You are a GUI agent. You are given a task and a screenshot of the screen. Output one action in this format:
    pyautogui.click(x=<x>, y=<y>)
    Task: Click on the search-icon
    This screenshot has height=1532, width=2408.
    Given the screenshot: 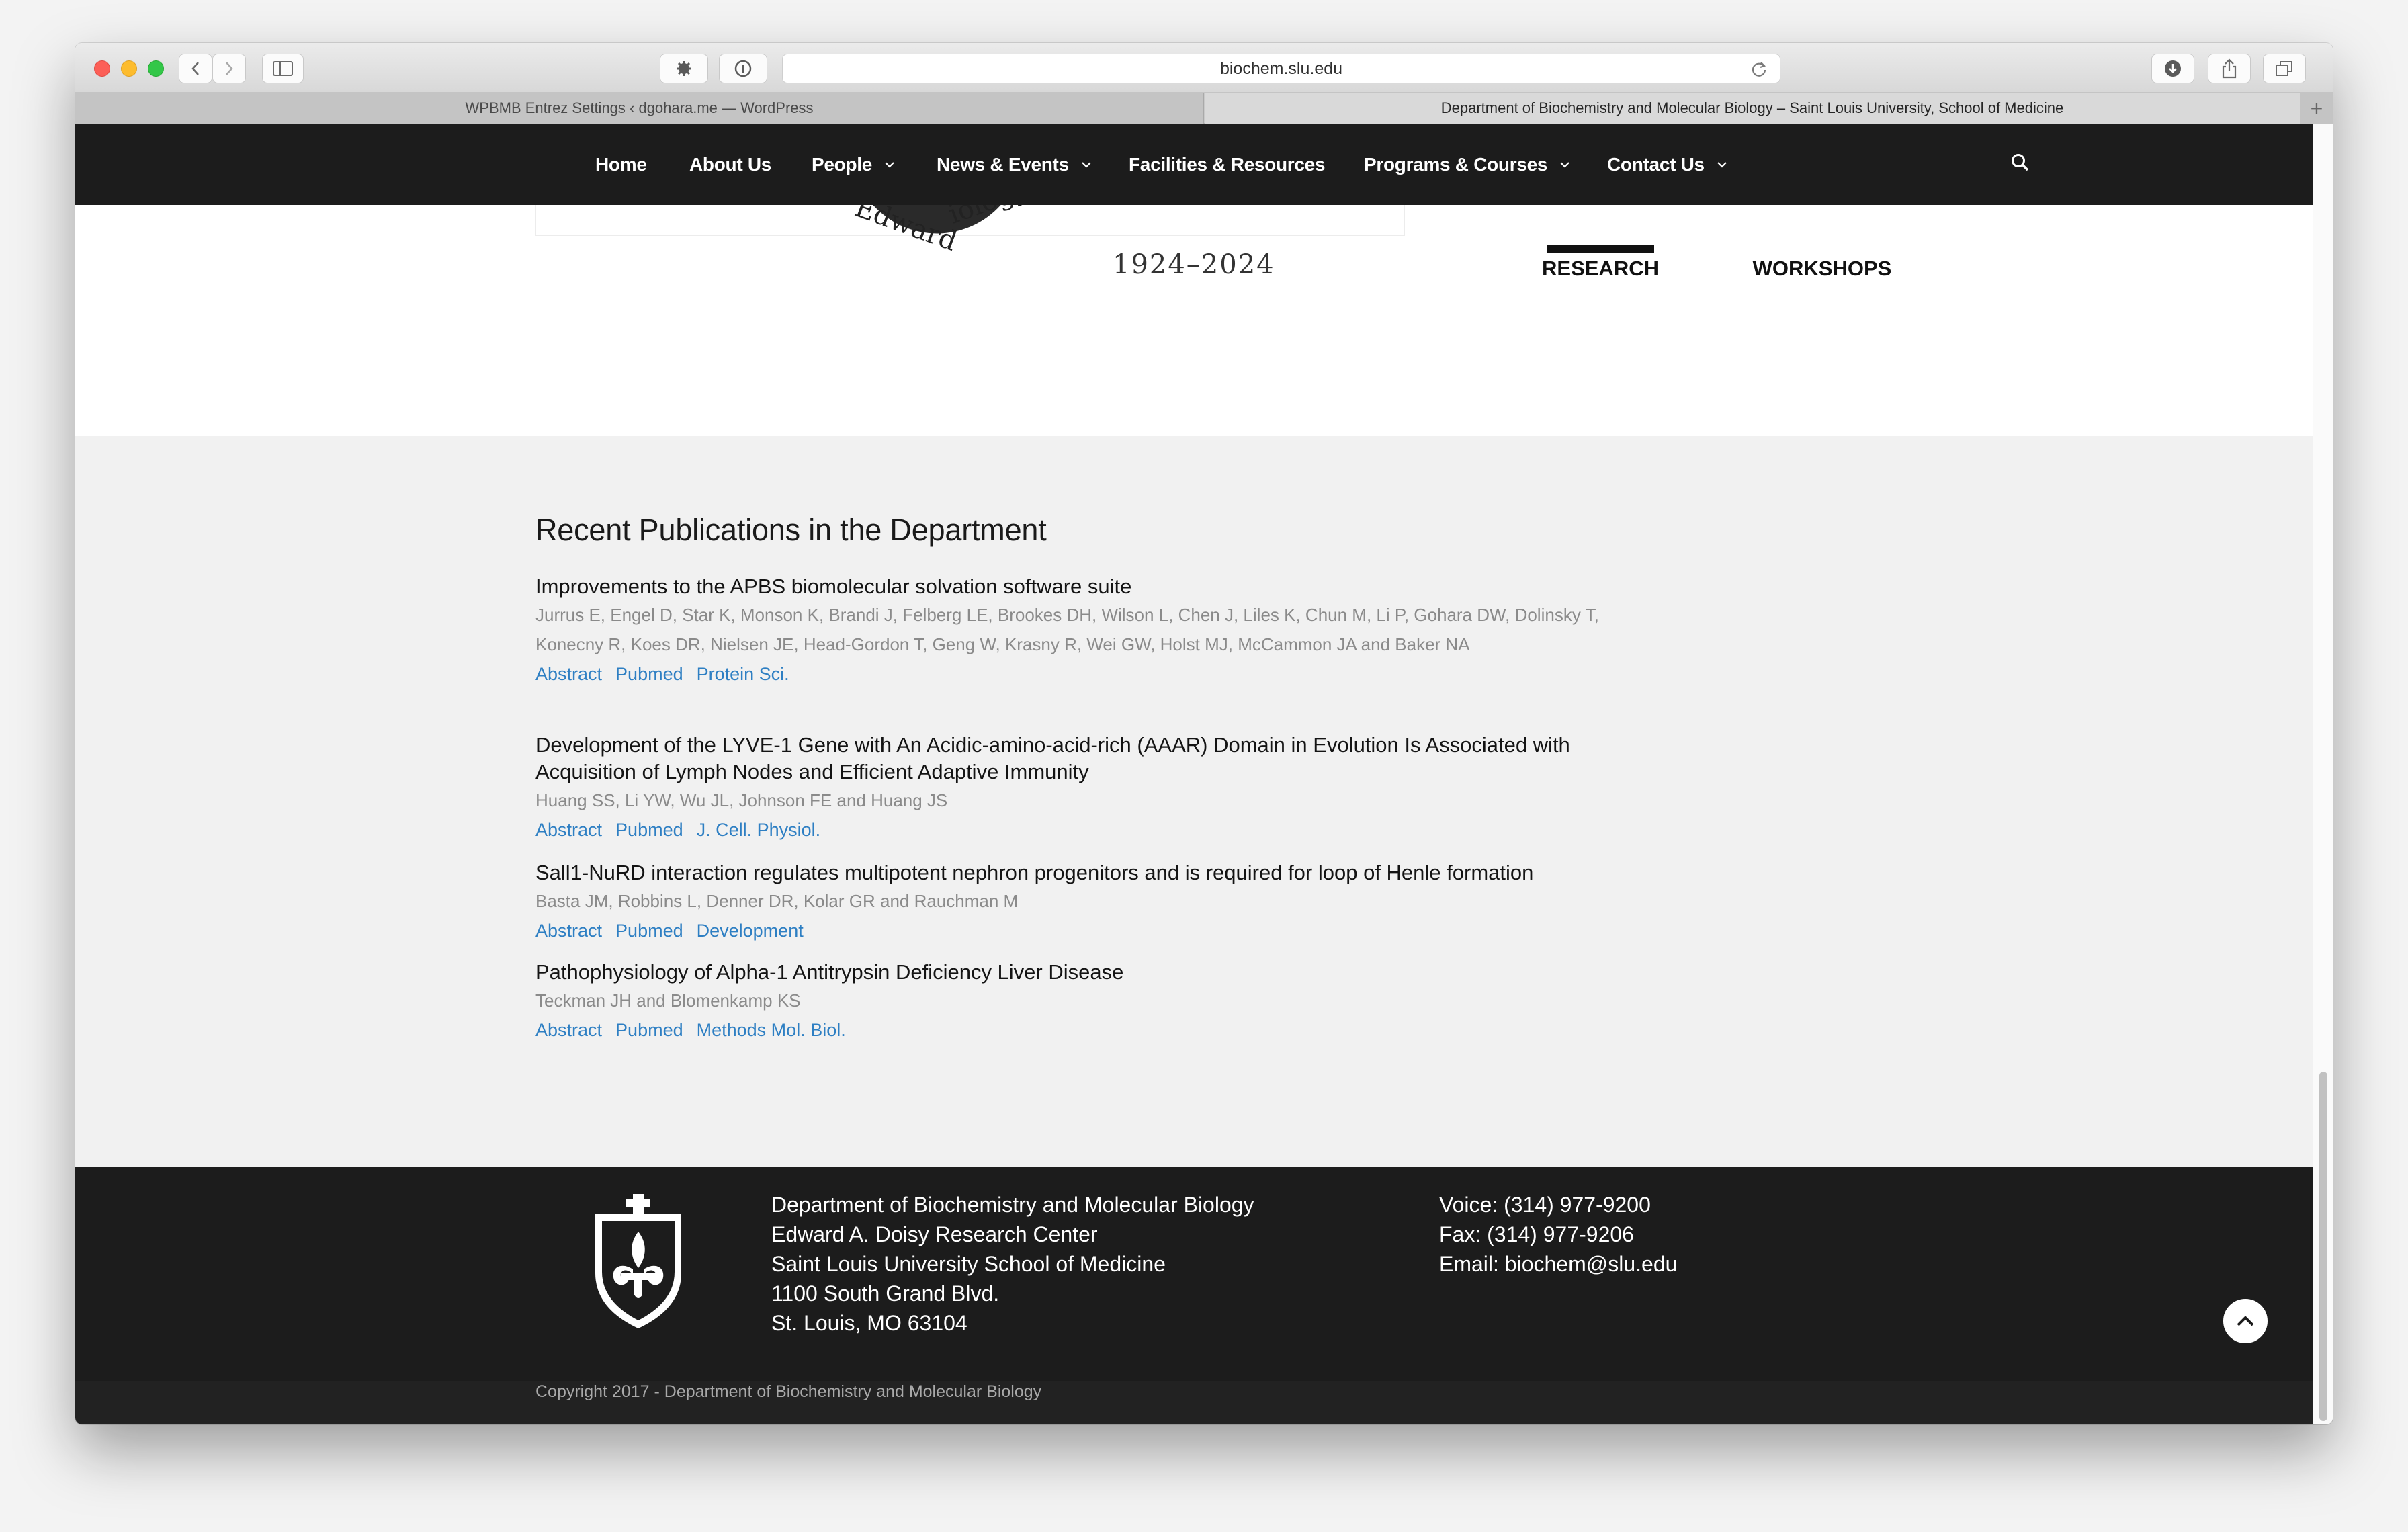 What is the action you would take?
    pyautogui.click(x=2020, y=163)
    